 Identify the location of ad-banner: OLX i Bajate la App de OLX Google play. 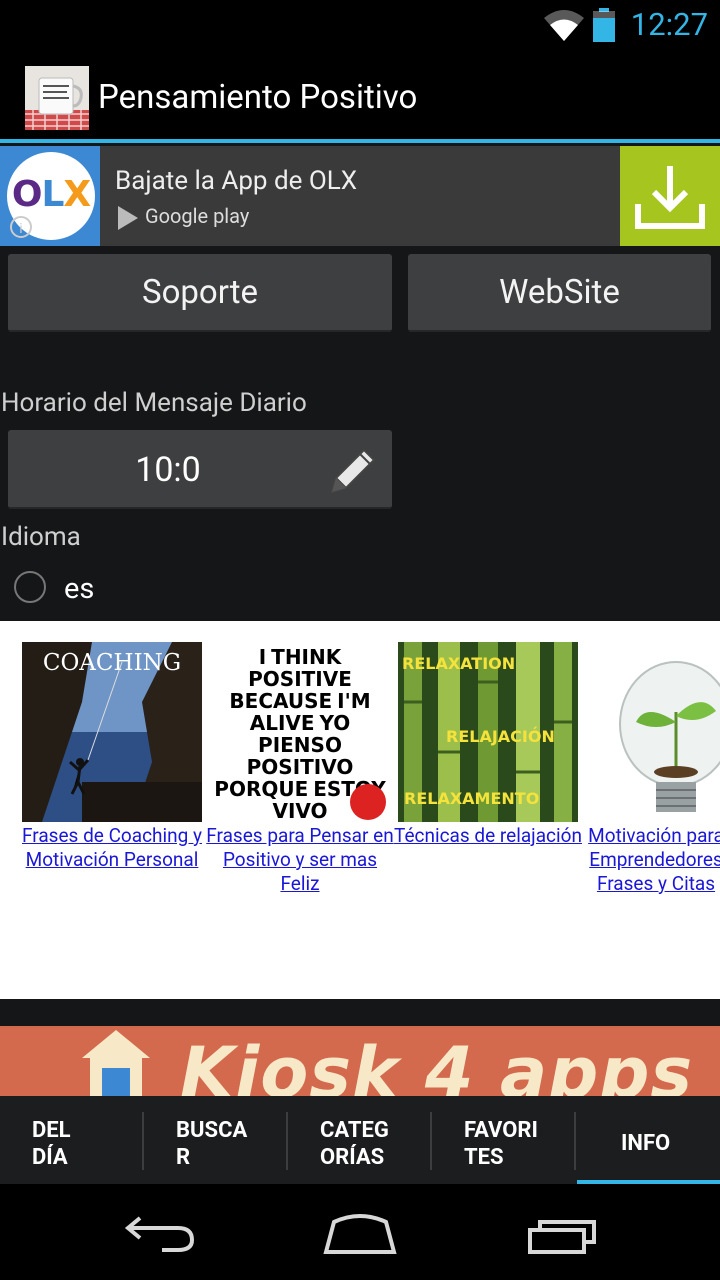
(360, 196).